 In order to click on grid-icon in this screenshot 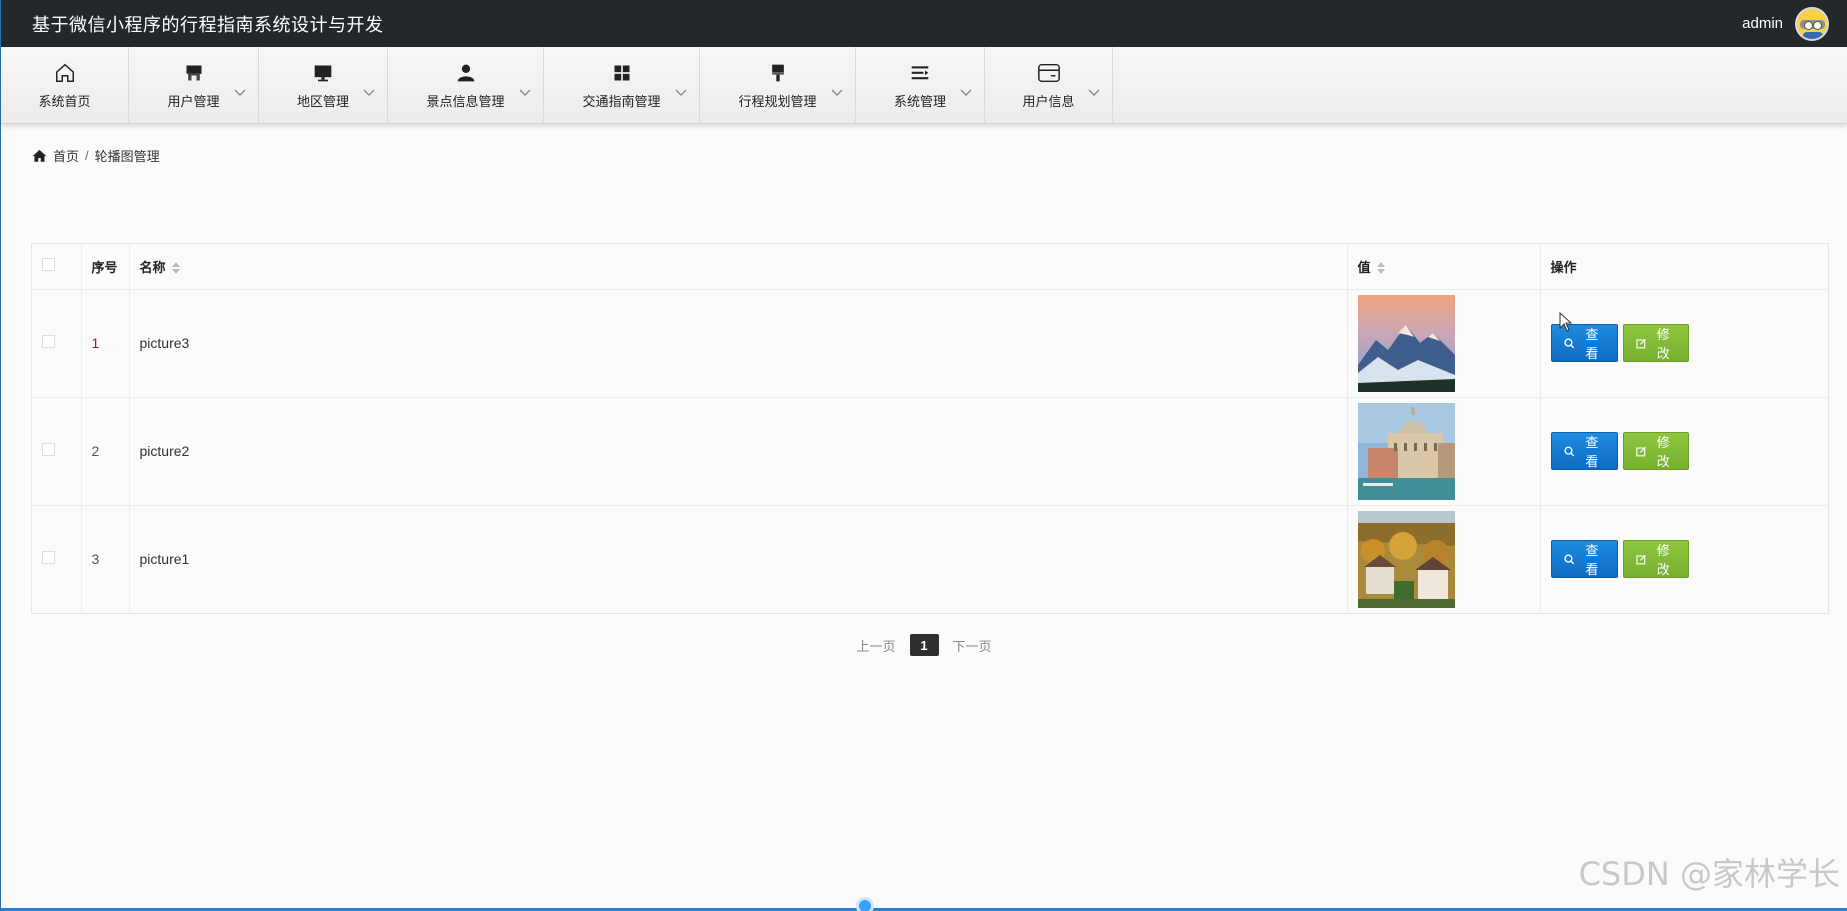, I will do `click(622, 73)`.